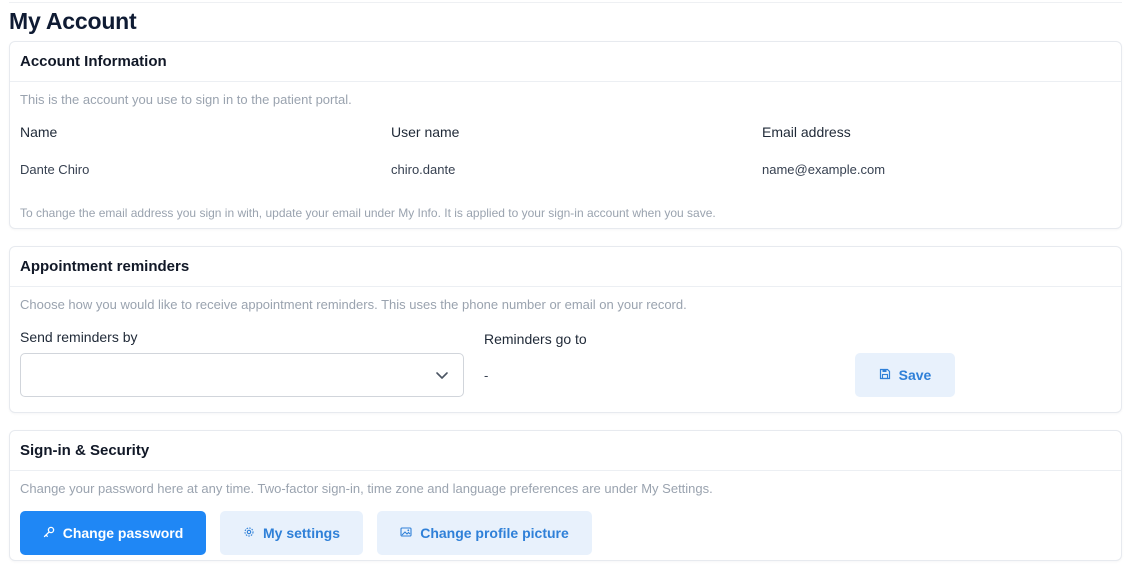 This screenshot has width=1131, height=569. I want to click on email-label: Email address, so click(806, 132).